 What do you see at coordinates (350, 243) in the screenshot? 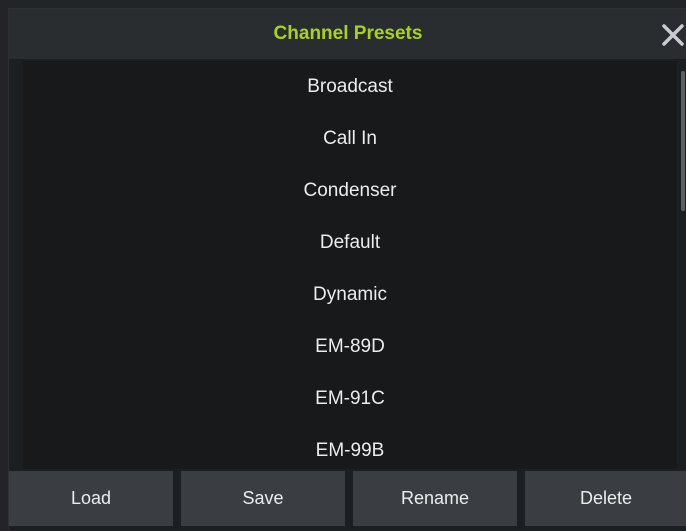
I see `preset-item-default: Default` at bounding box center [350, 243].